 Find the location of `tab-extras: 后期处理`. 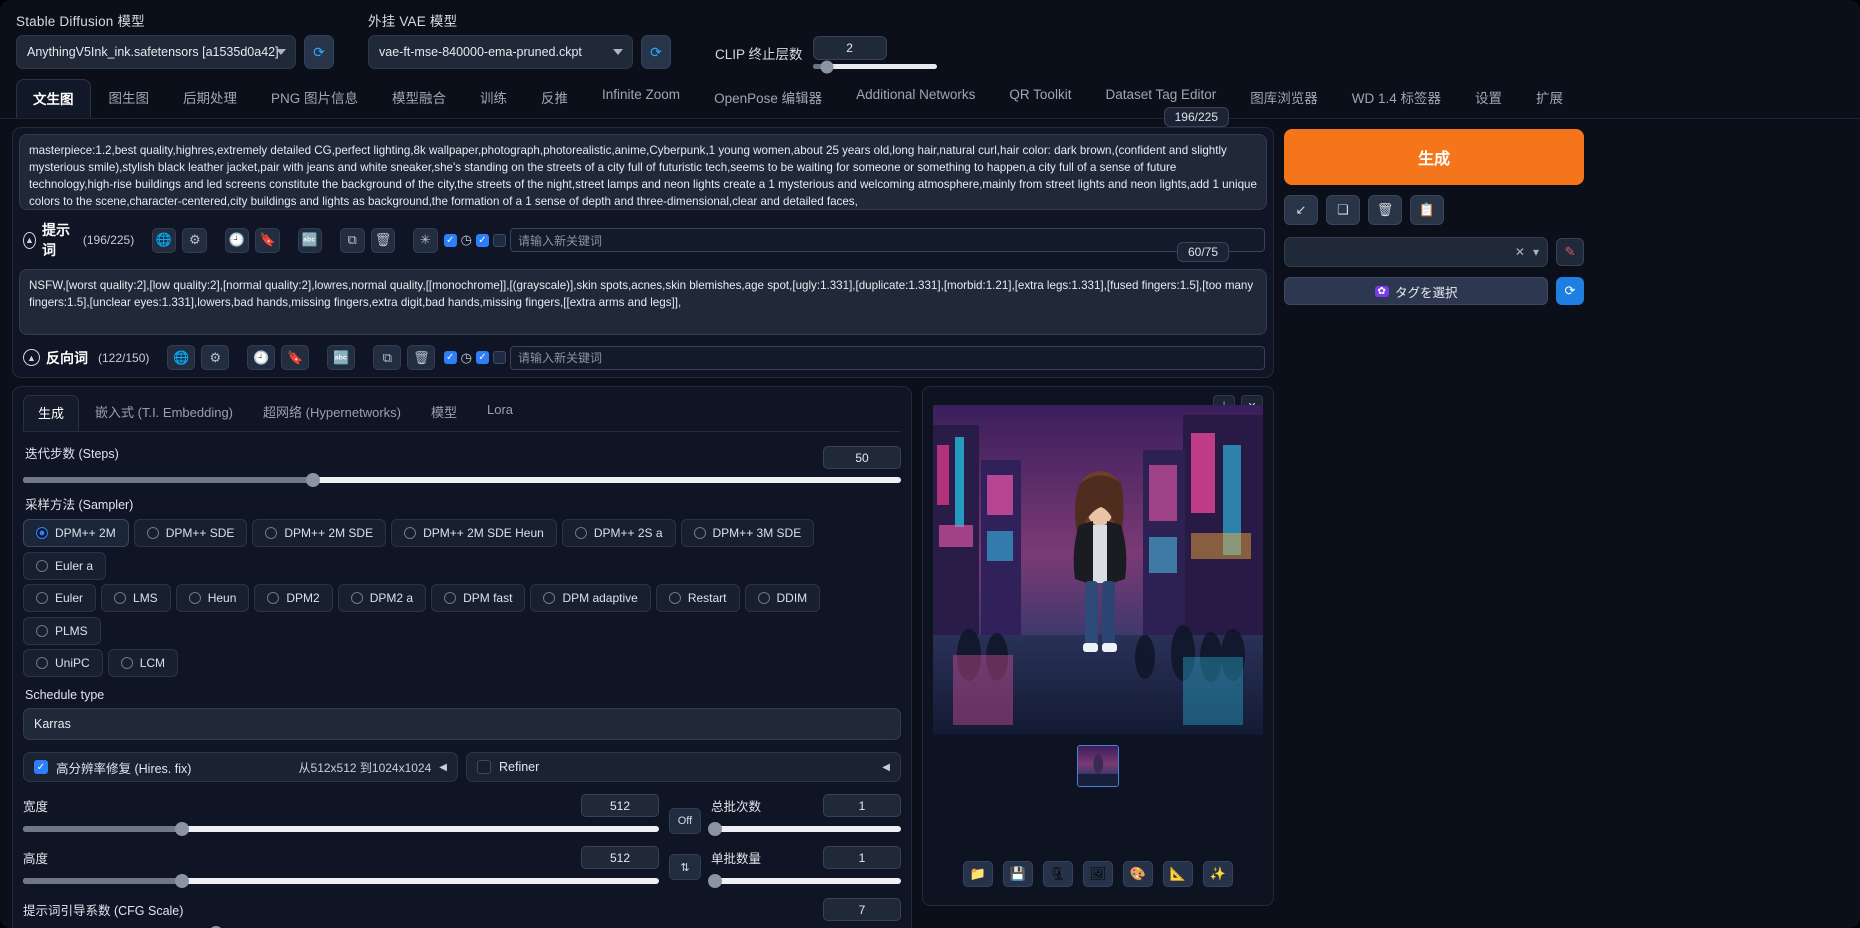

tab-extras: 后期处理 is located at coordinates (210, 98).